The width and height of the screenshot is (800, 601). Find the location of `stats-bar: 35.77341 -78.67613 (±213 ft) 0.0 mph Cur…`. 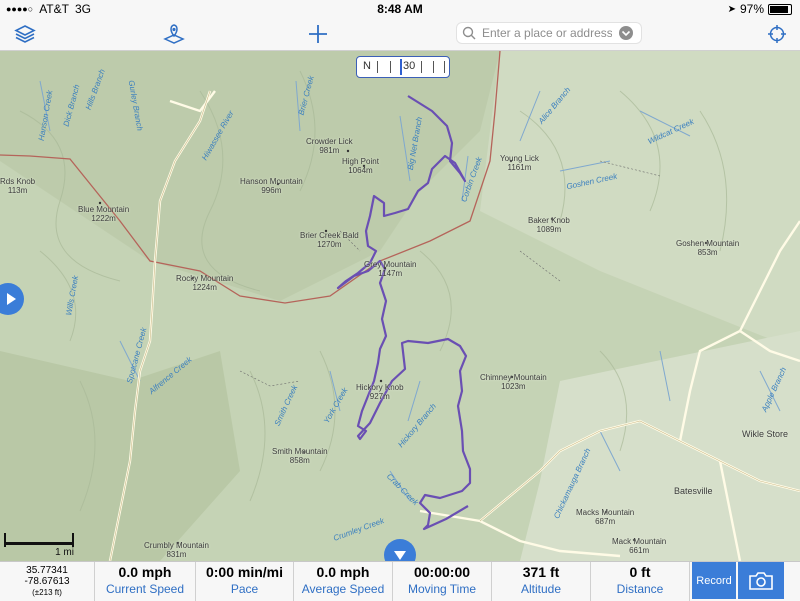

stats-bar: 35.77341 -78.67613 (±213 ft) 0.0 mph Cur… is located at coordinates (400, 581).